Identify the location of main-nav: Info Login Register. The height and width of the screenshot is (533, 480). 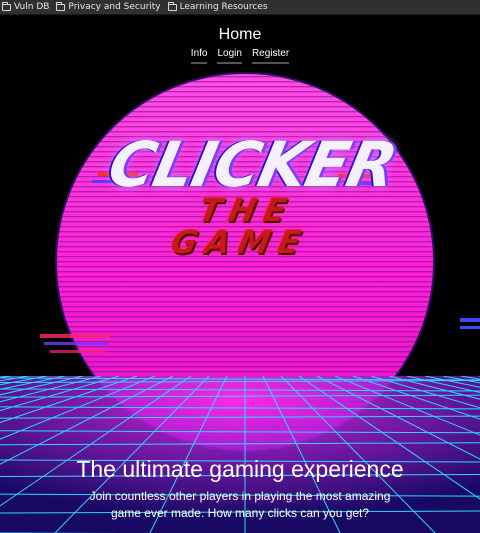
(240, 56).